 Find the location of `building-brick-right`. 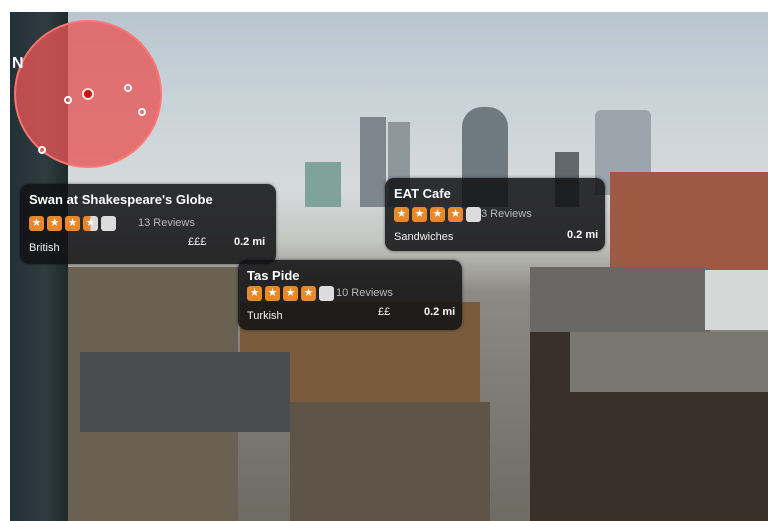

building-brick-right is located at coordinates (689, 227).